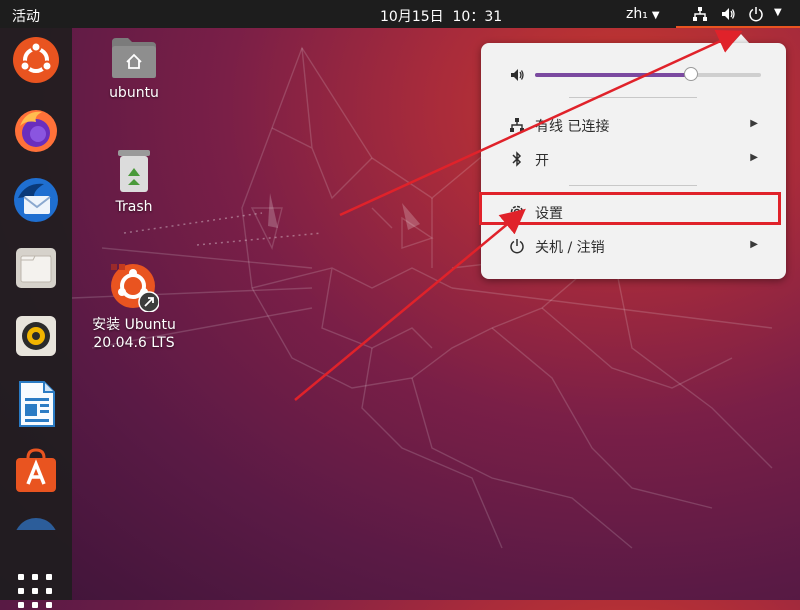  I want to click on dock-item-libreoffice-writer, so click(36, 404).